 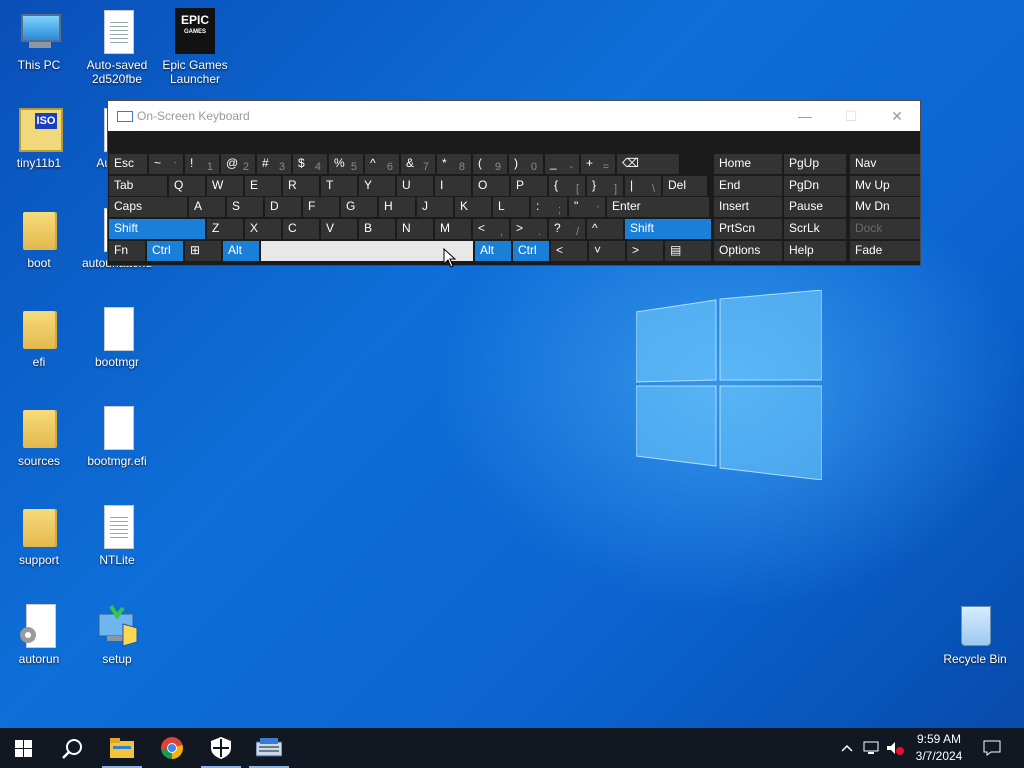 What do you see at coordinates (939, 748) in the screenshot?
I see `clock: 9:59 AM 3/7/2024` at bounding box center [939, 748].